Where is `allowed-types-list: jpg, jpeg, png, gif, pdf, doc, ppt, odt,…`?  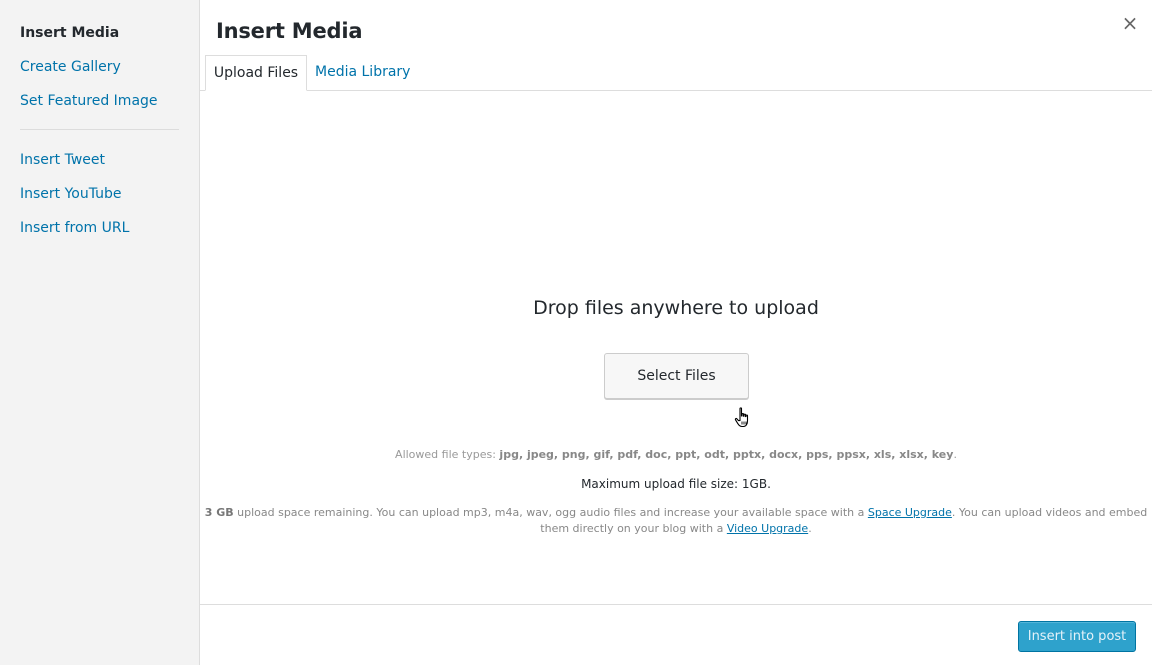
allowed-types-list: jpg, jpeg, png, gif, pdf, doc, ppt, odt,… is located at coordinates (726, 454).